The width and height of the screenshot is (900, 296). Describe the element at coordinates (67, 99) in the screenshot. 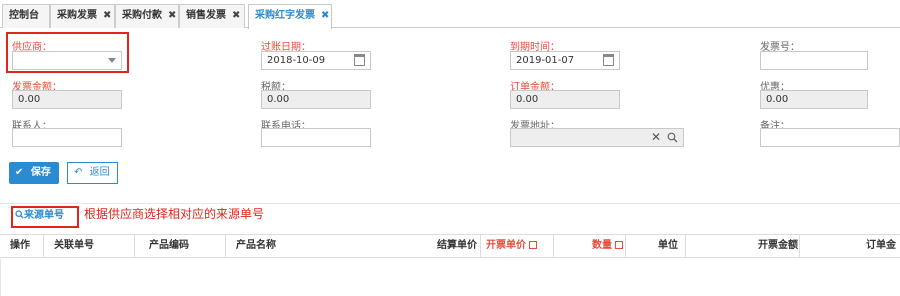

I see `invoice-amount-field: 0.00` at that location.